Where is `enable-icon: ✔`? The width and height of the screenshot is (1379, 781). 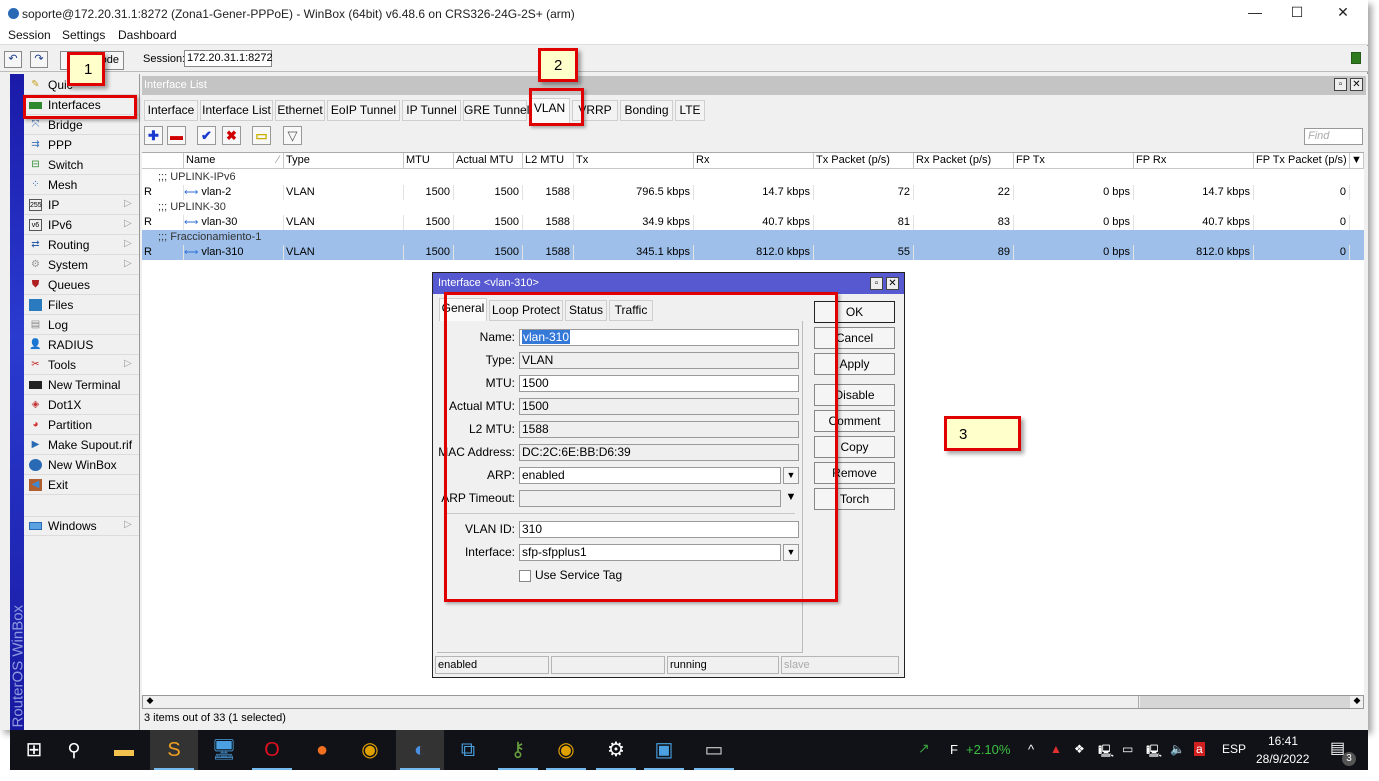 enable-icon: ✔ is located at coordinates (206, 135).